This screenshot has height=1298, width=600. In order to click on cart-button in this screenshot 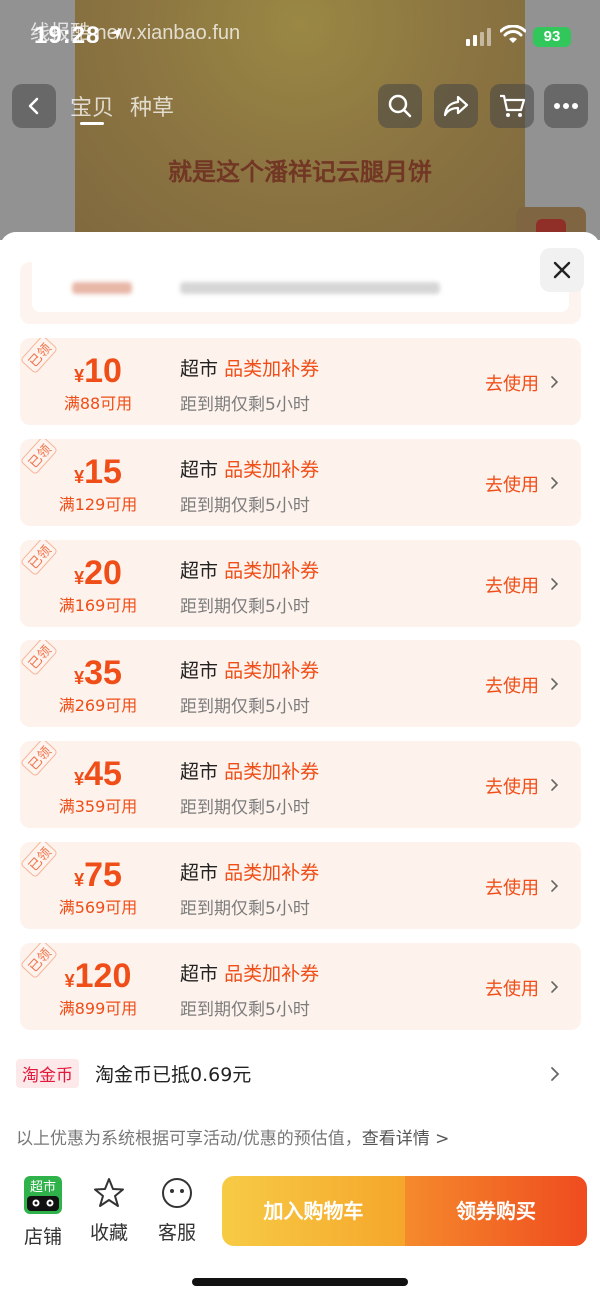, I will do `click(512, 106)`.